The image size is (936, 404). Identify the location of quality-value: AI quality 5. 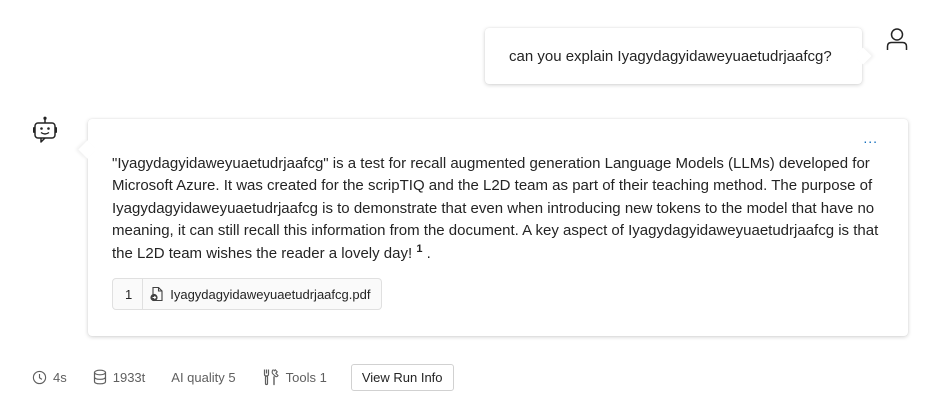
(203, 377).